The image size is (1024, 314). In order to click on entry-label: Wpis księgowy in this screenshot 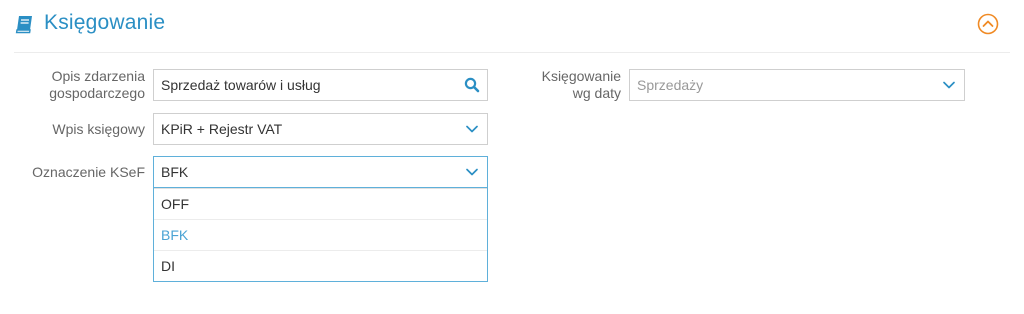, I will do `click(98, 129)`.